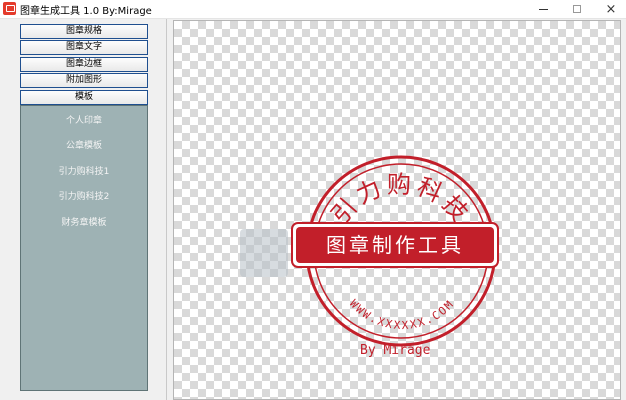  I want to click on menu-stamp-spec-button: 图章规格, so click(84, 31).